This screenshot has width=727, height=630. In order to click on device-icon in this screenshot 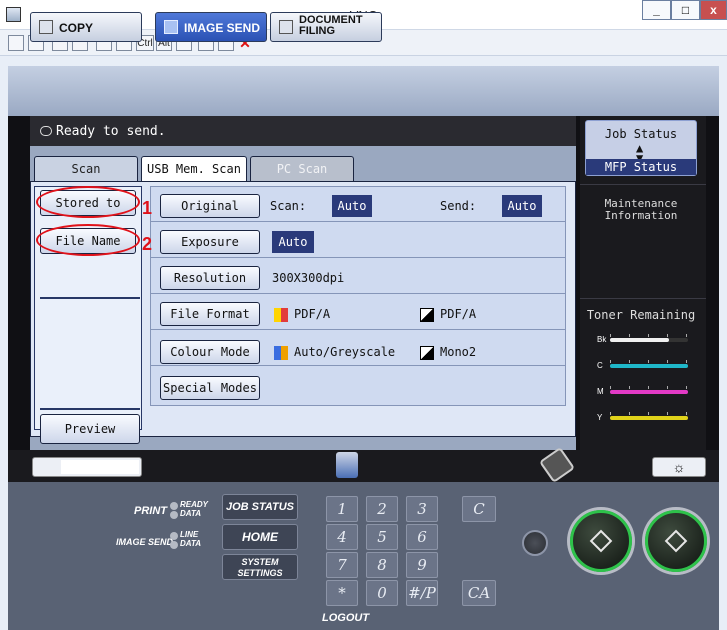, I will do `click(347, 465)`.